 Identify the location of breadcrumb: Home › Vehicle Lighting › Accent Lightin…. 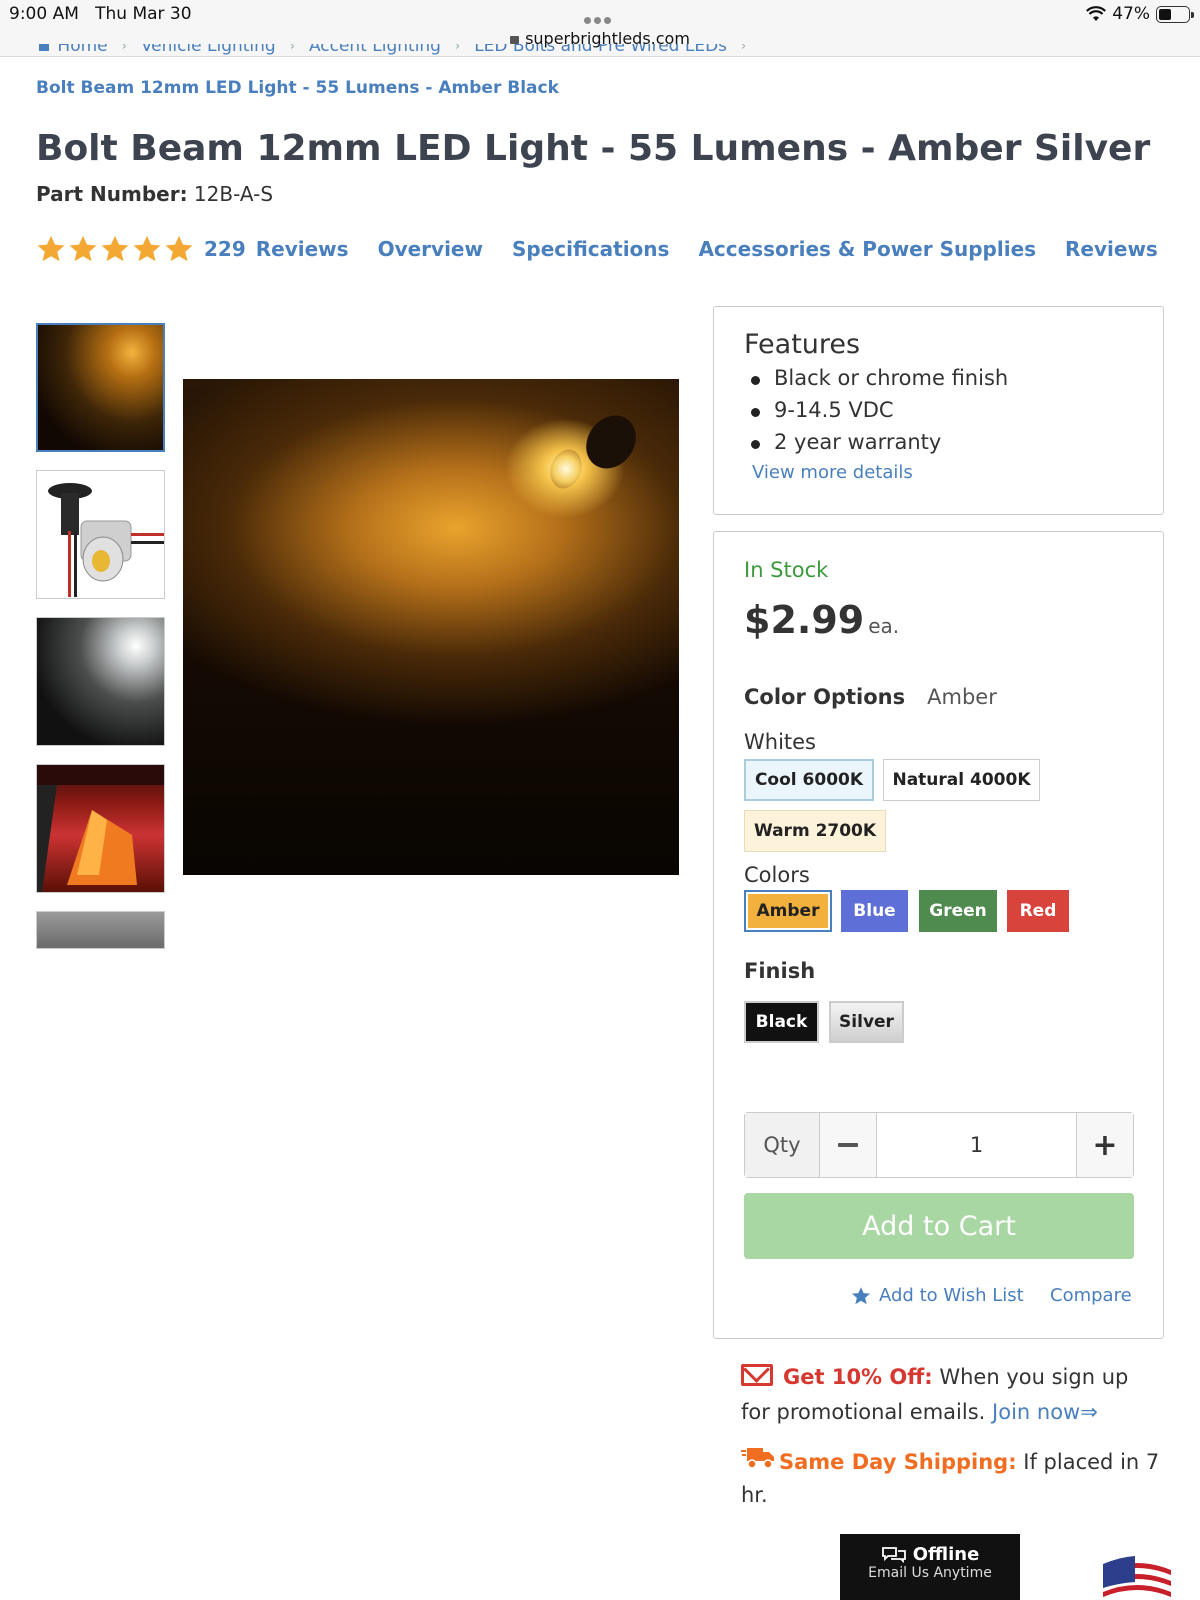
(391, 55).